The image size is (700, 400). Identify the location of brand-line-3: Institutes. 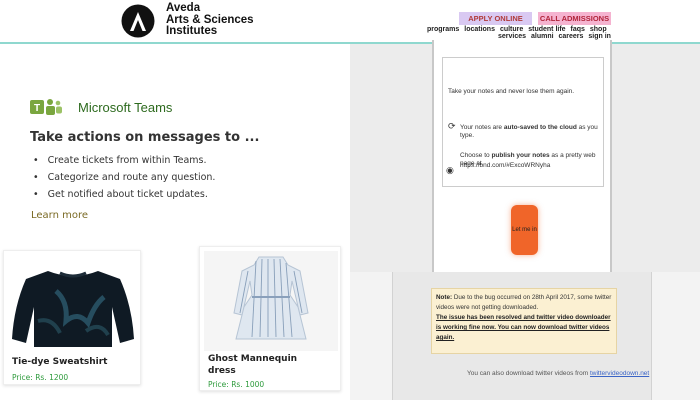
(192, 31).